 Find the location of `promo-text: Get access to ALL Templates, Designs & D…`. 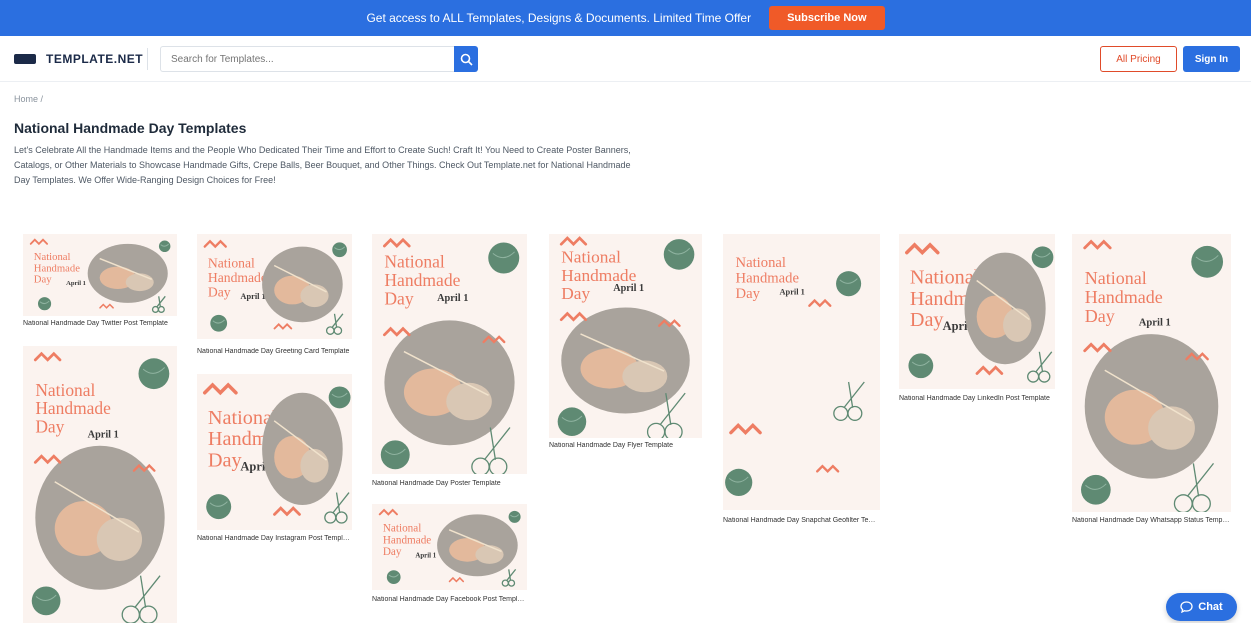

promo-text: Get access to ALL Templates, Designs & D… is located at coordinates (559, 18).